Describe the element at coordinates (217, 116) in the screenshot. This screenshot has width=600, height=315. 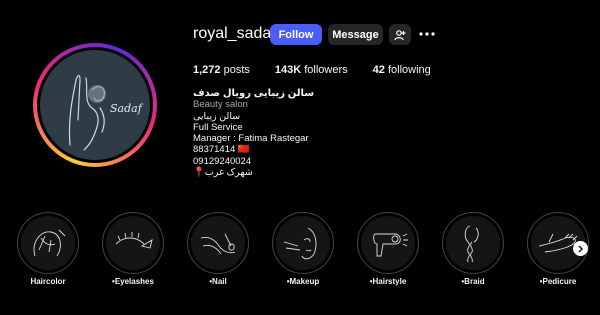
I see `bio-line: سالن زیبایی` at that location.